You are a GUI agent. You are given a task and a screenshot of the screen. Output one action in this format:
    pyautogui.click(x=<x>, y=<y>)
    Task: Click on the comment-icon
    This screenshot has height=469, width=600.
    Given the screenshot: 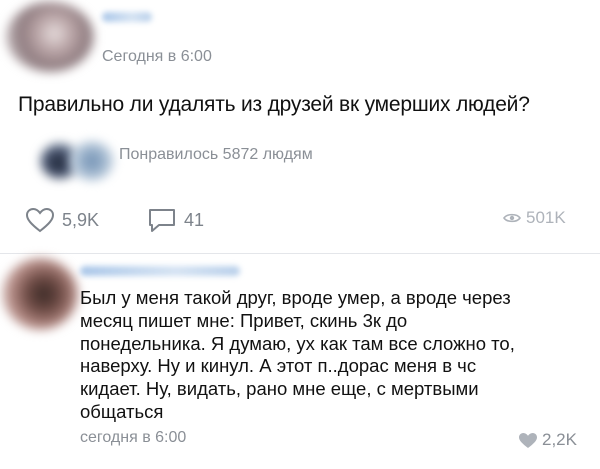 What is the action you would take?
    pyautogui.click(x=162, y=220)
    